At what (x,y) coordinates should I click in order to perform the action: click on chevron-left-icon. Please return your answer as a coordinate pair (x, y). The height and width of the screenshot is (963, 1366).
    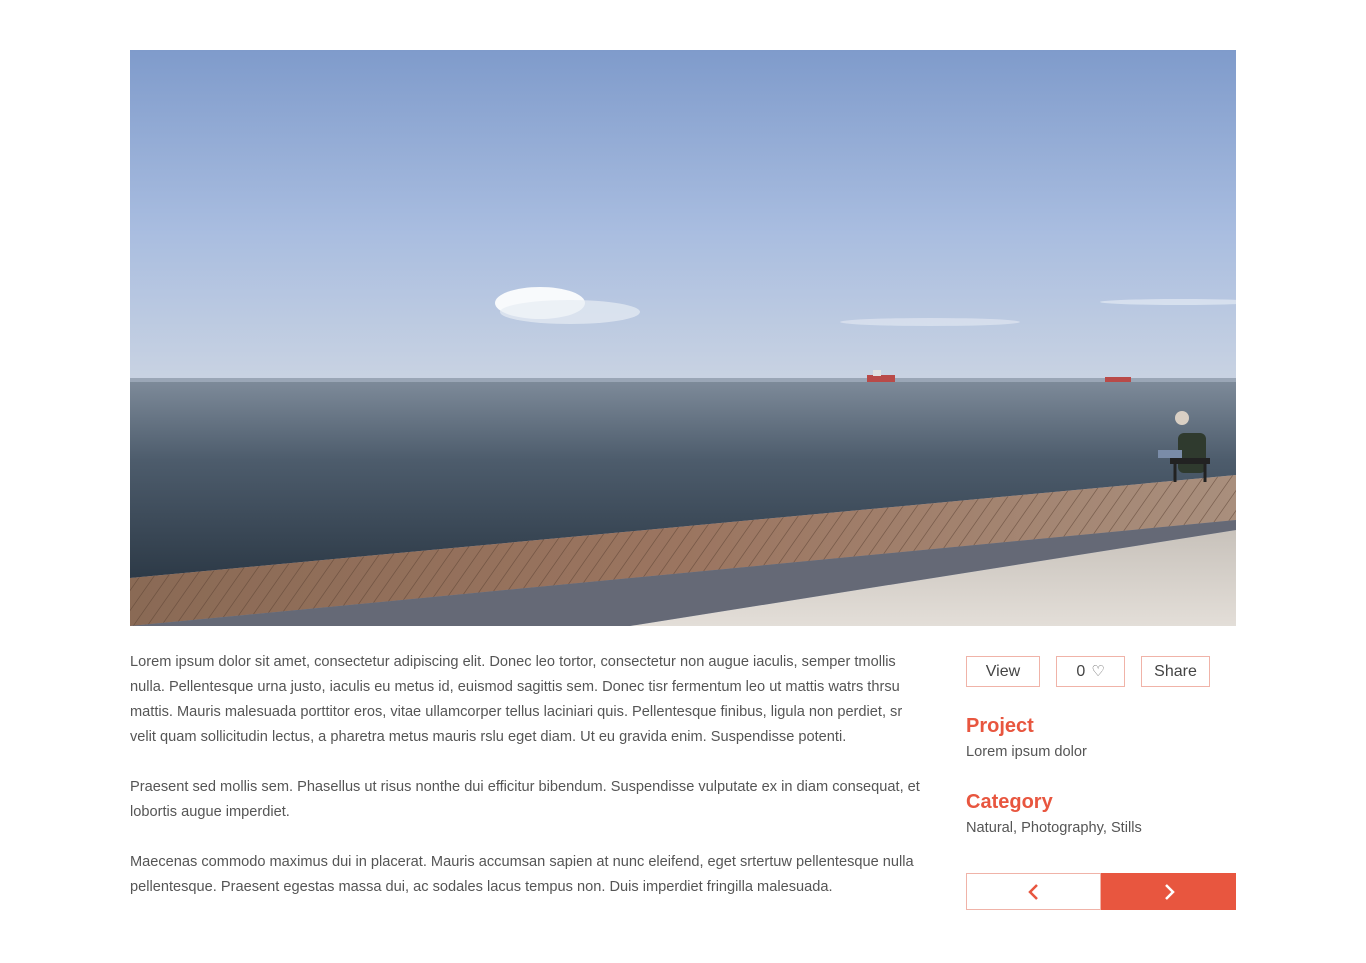
    Looking at the image, I should click on (1032, 891).